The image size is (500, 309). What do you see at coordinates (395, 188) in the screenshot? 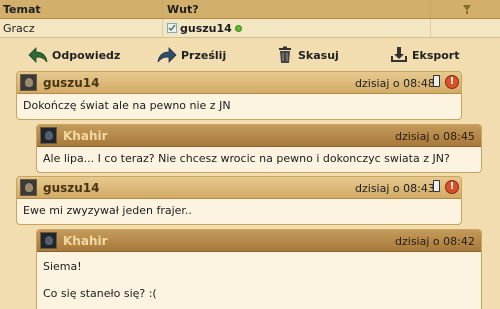
I see `message-timestamp: dzisiaj o 08:43` at bounding box center [395, 188].